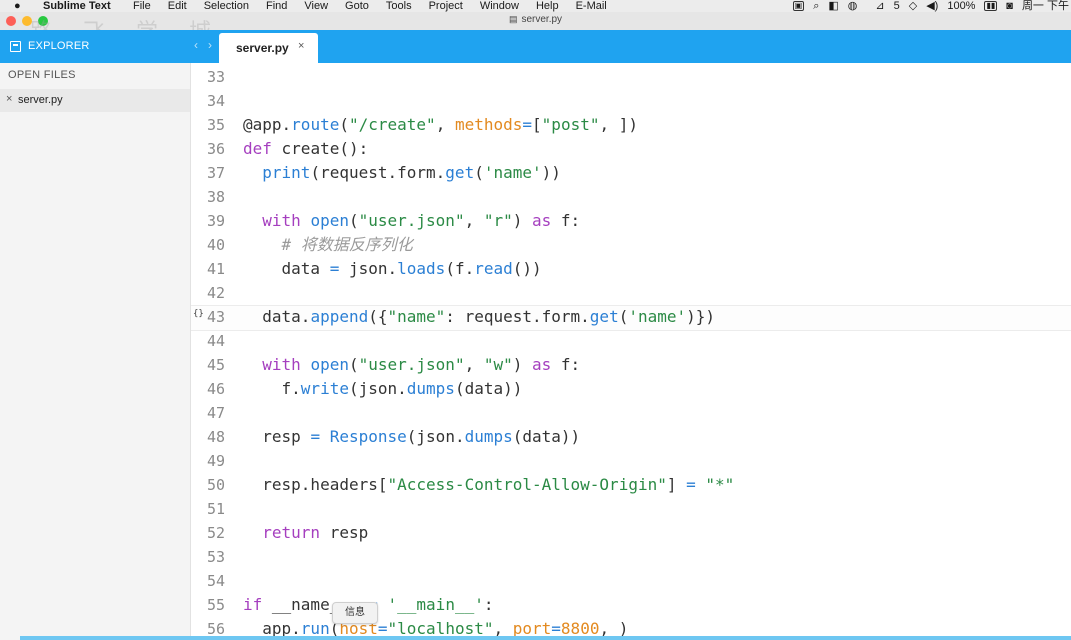 Image resolution: width=1071 pixels, height=640 pixels. I want to click on line-code: def create():, so click(306, 148).